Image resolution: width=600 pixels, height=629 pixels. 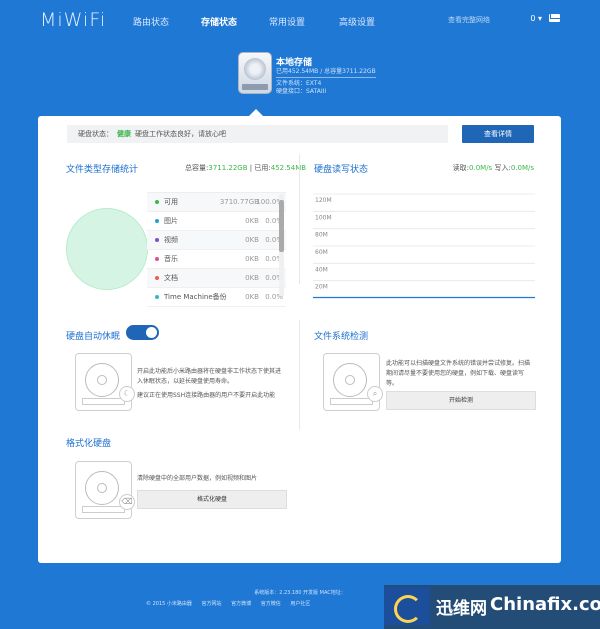 I want to click on footer-link: 官方网站, so click(x=212, y=604).